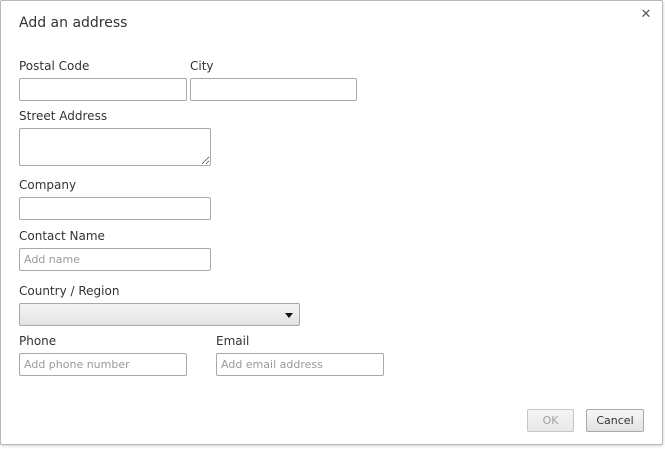 The width and height of the screenshot is (665, 449). Describe the element at coordinates (615, 420) in the screenshot. I see `cancel-button: Cancel` at that location.